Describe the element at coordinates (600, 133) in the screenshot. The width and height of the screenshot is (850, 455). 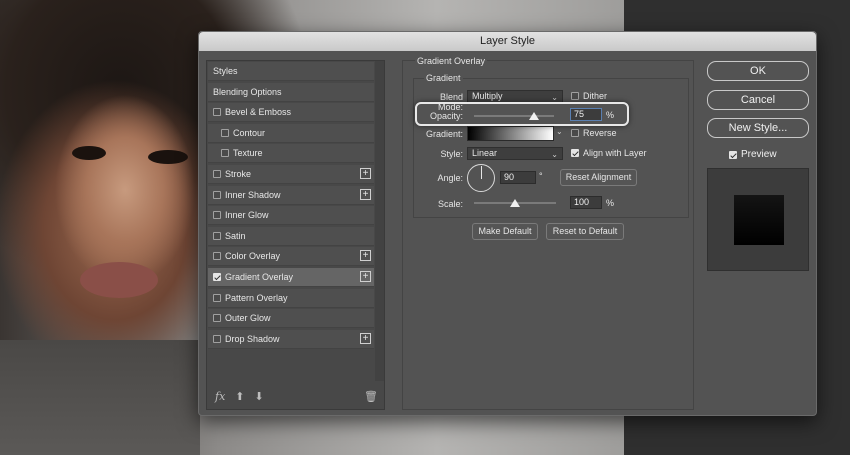
I see `reverse-label: Reverse` at that location.